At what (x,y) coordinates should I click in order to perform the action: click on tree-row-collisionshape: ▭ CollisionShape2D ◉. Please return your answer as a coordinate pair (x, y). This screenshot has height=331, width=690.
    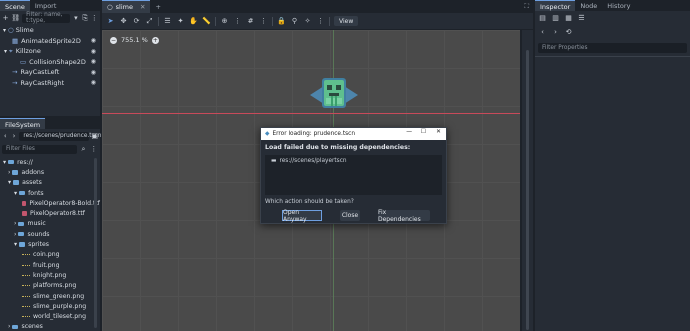
    Looking at the image, I should click on (50, 62).